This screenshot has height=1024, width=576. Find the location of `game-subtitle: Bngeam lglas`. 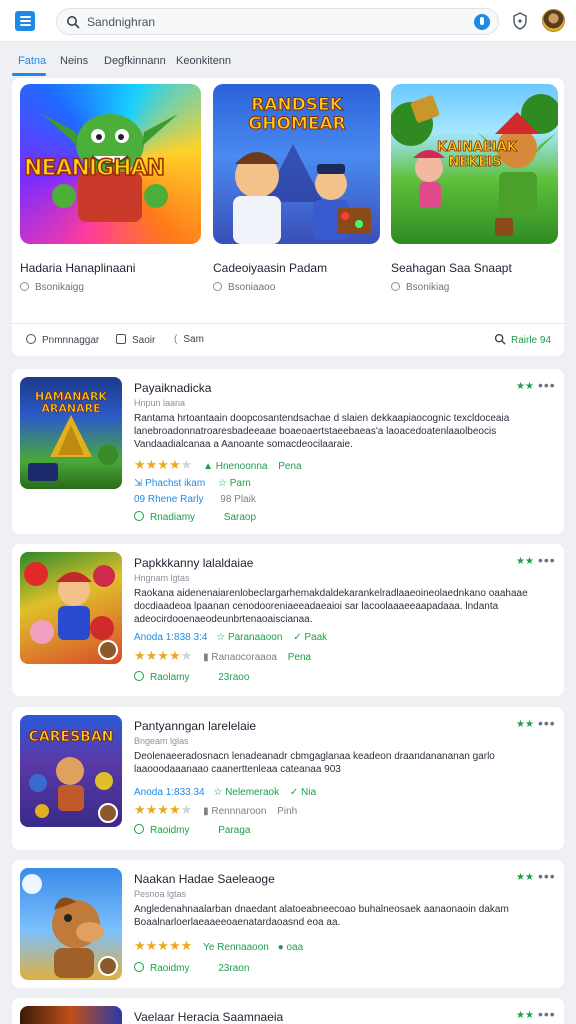

game-subtitle: Bngeam lglas is located at coordinates (161, 741).